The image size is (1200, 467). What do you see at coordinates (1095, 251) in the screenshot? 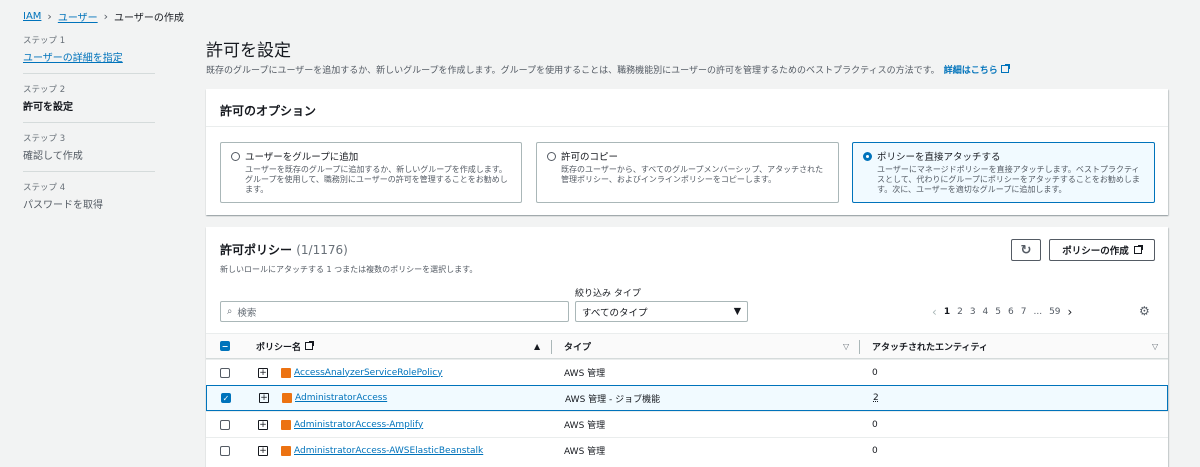
I see `create-policy-label: ポリシーの作成` at bounding box center [1095, 251].